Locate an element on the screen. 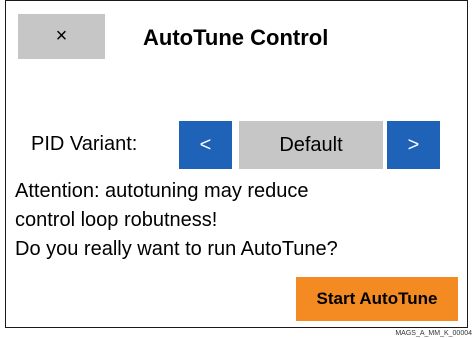  chevron-right-icon: > is located at coordinates (413, 144).